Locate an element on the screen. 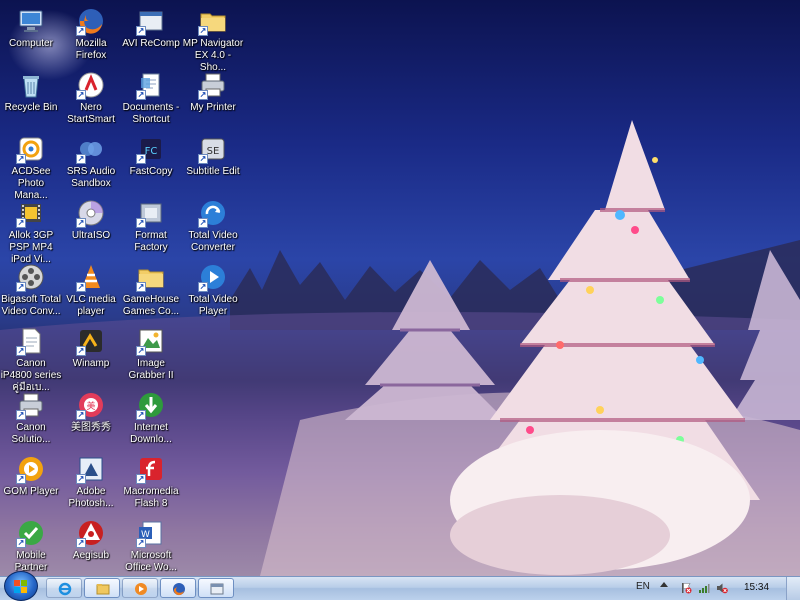  firefox-icon: ↗ is located at coordinates (91, 21).